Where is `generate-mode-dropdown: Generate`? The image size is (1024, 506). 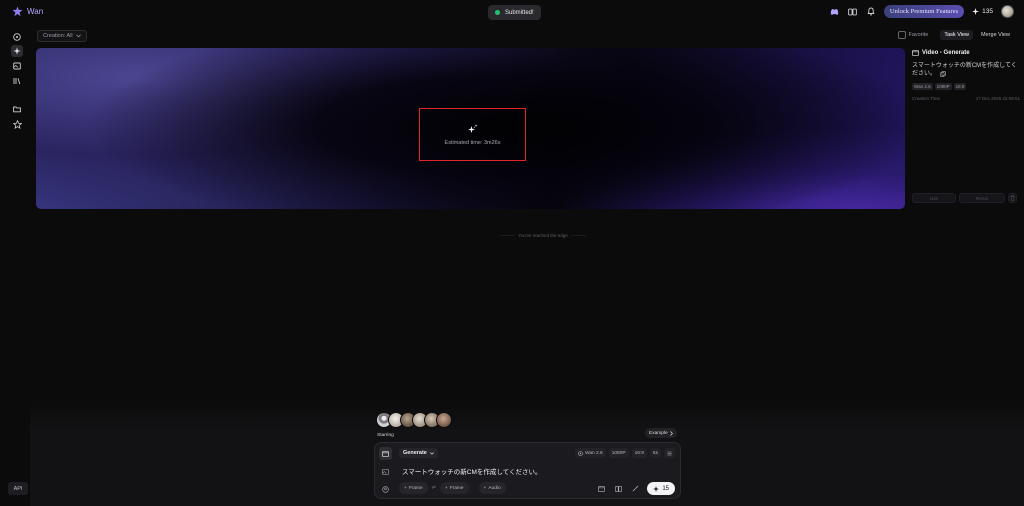 generate-mode-dropdown: Generate is located at coordinates (418, 453).